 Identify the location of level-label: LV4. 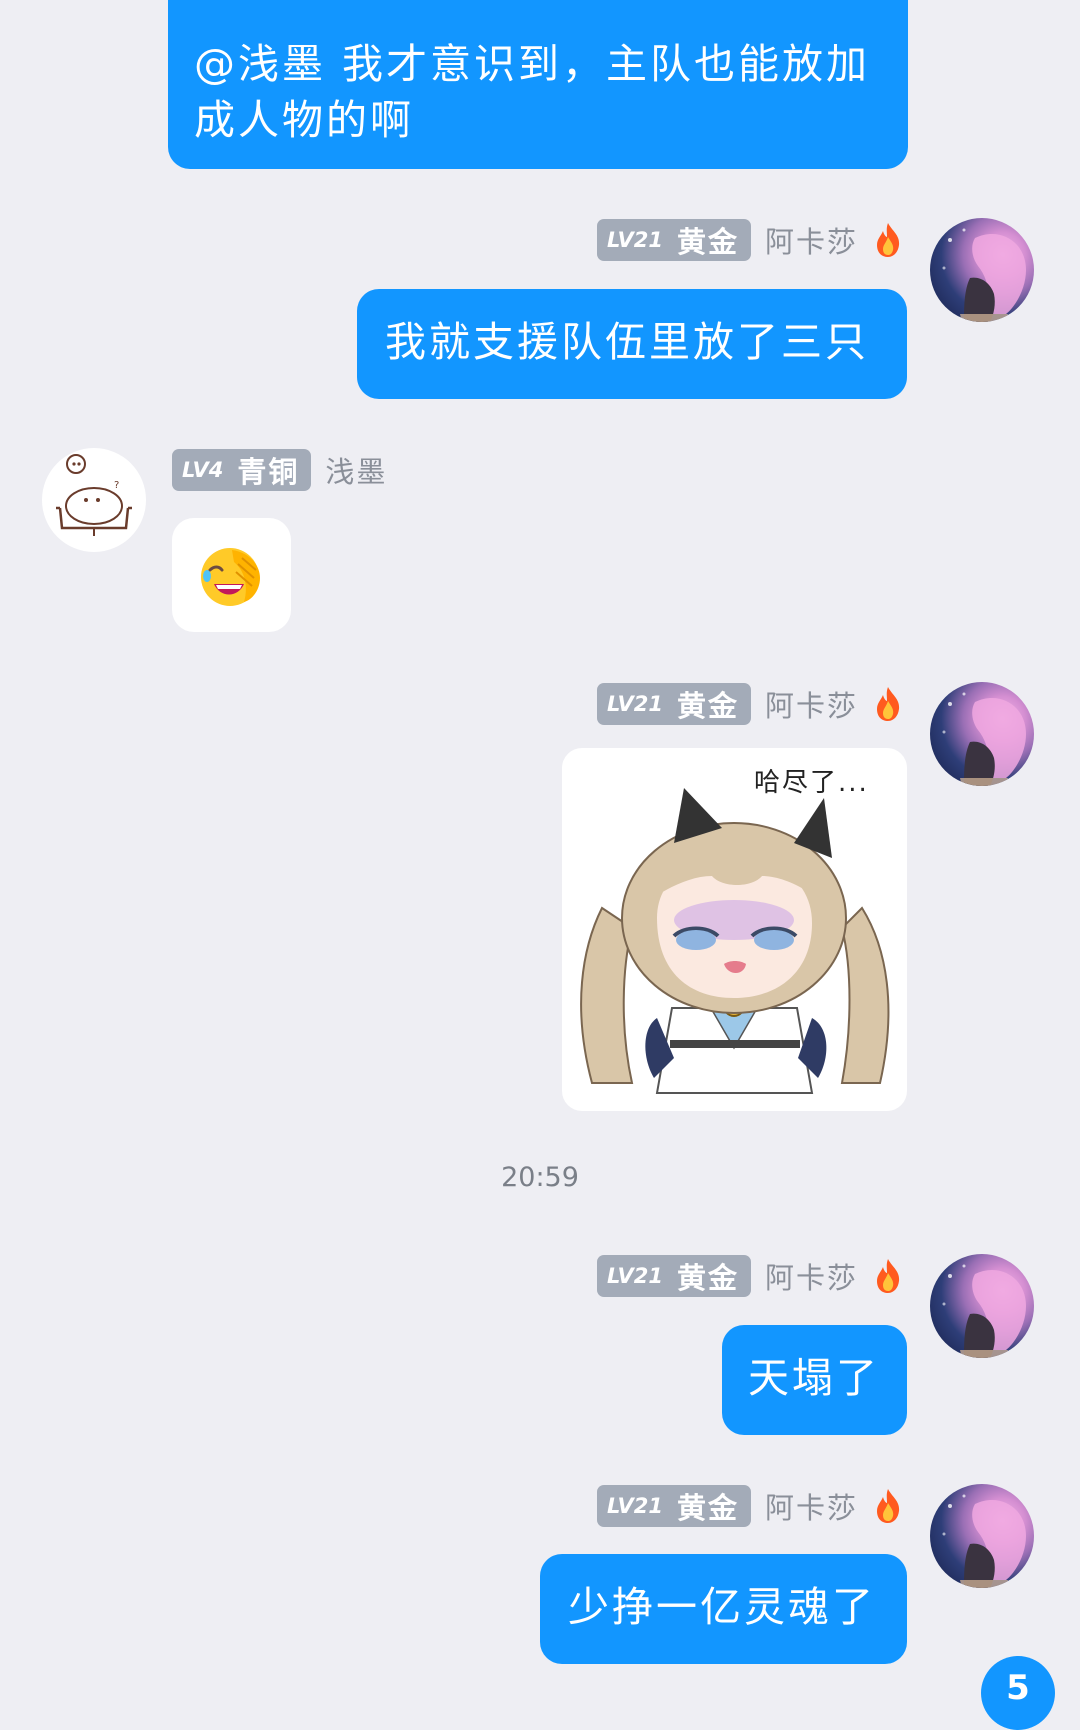
(203, 470).